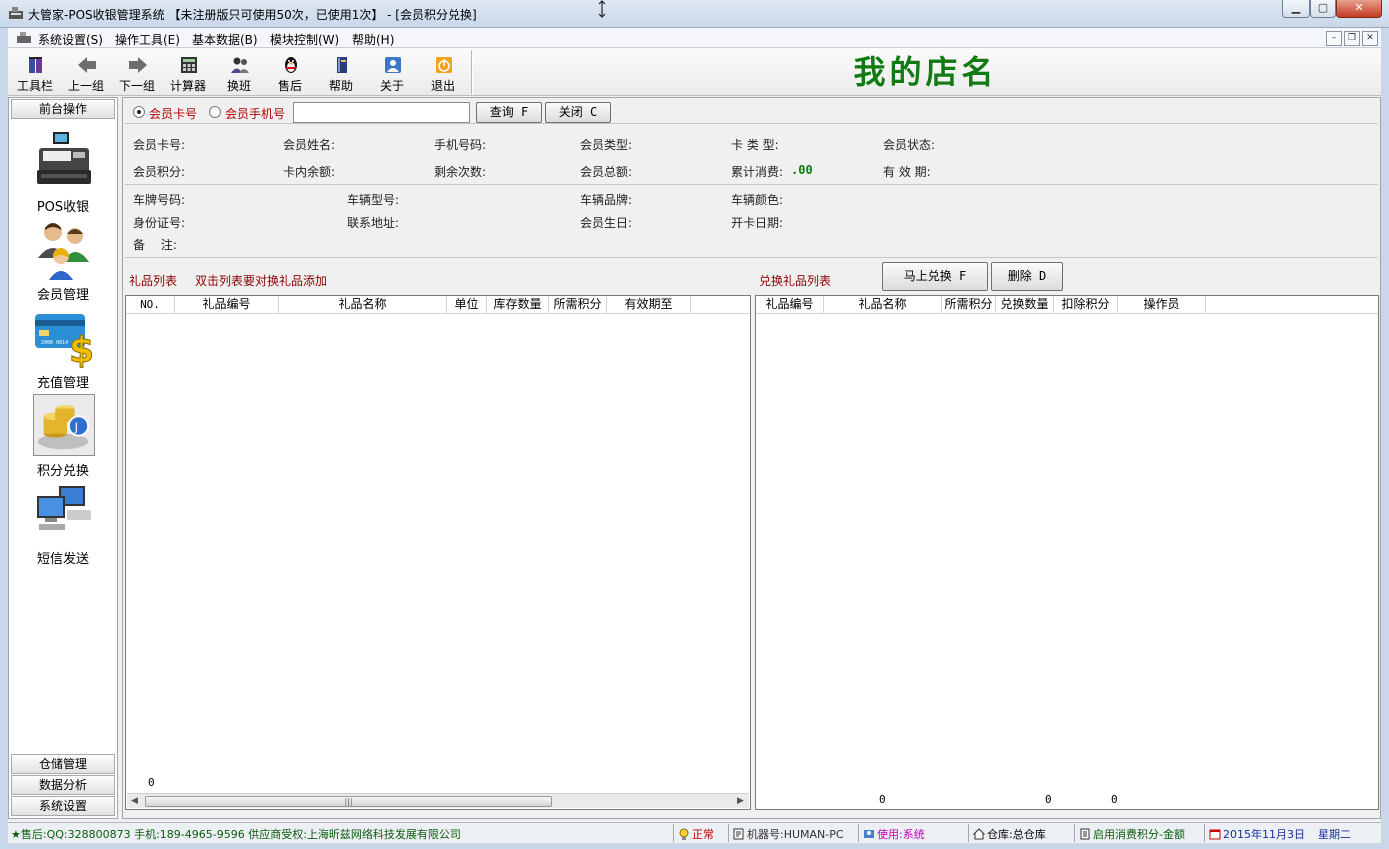 Image resolution: width=1389 pixels, height=849 pixels. Describe the element at coordinates (225, 39) in the screenshot. I see `menu-basic-data: 基本数据(B)` at that location.